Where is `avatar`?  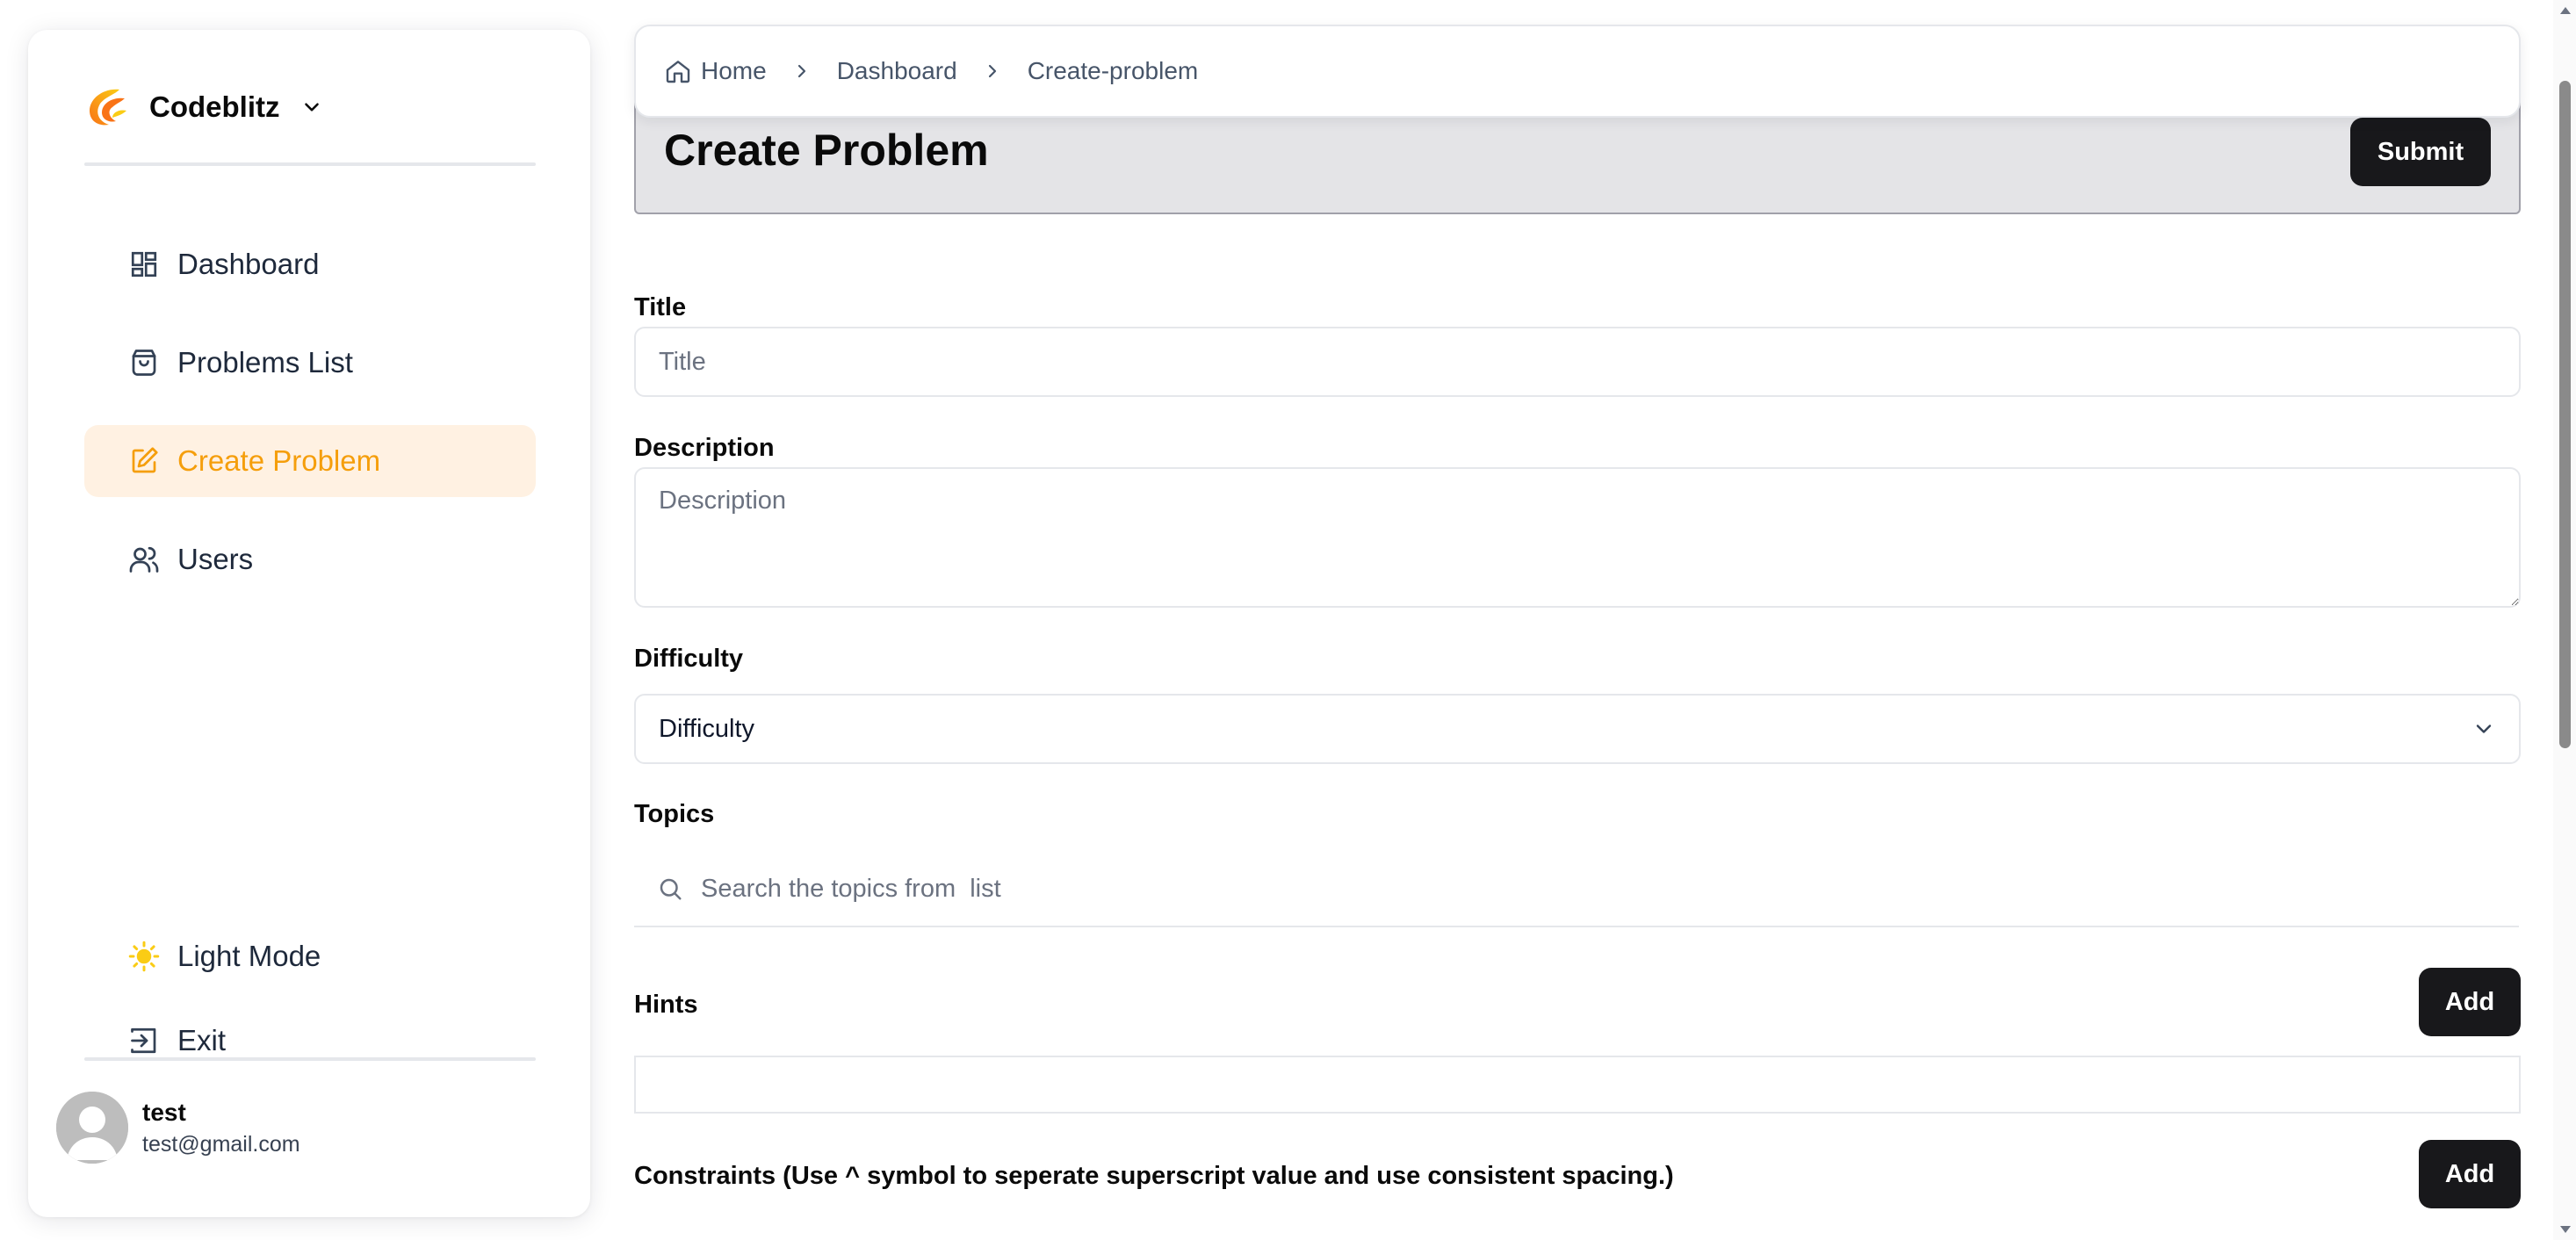
avatar is located at coordinates (92, 1128).